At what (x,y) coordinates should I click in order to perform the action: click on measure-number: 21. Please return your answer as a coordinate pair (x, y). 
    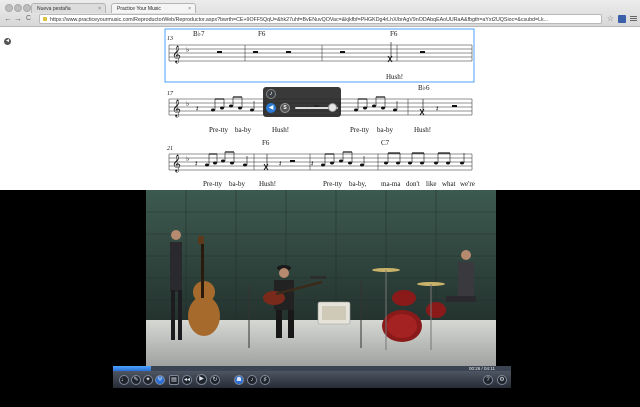
    Looking at the image, I should click on (170, 149).